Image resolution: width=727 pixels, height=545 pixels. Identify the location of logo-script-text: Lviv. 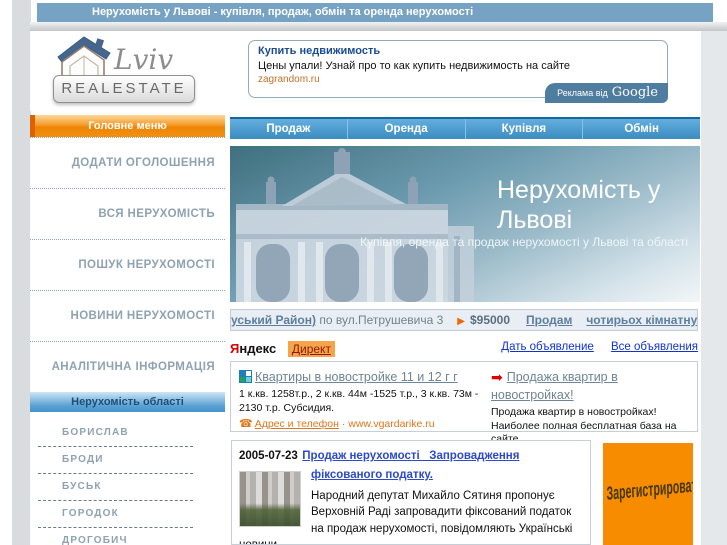
(144, 59).